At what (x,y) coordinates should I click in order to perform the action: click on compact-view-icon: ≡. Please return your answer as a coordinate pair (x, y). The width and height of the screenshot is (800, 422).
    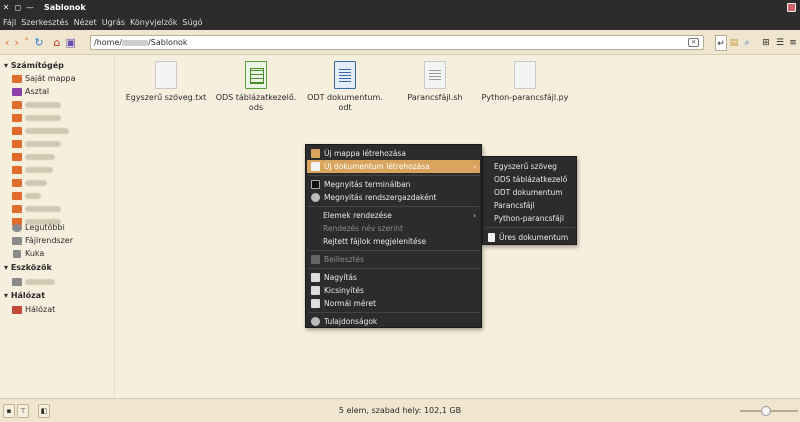
    Looking at the image, I should click on (793, 43).